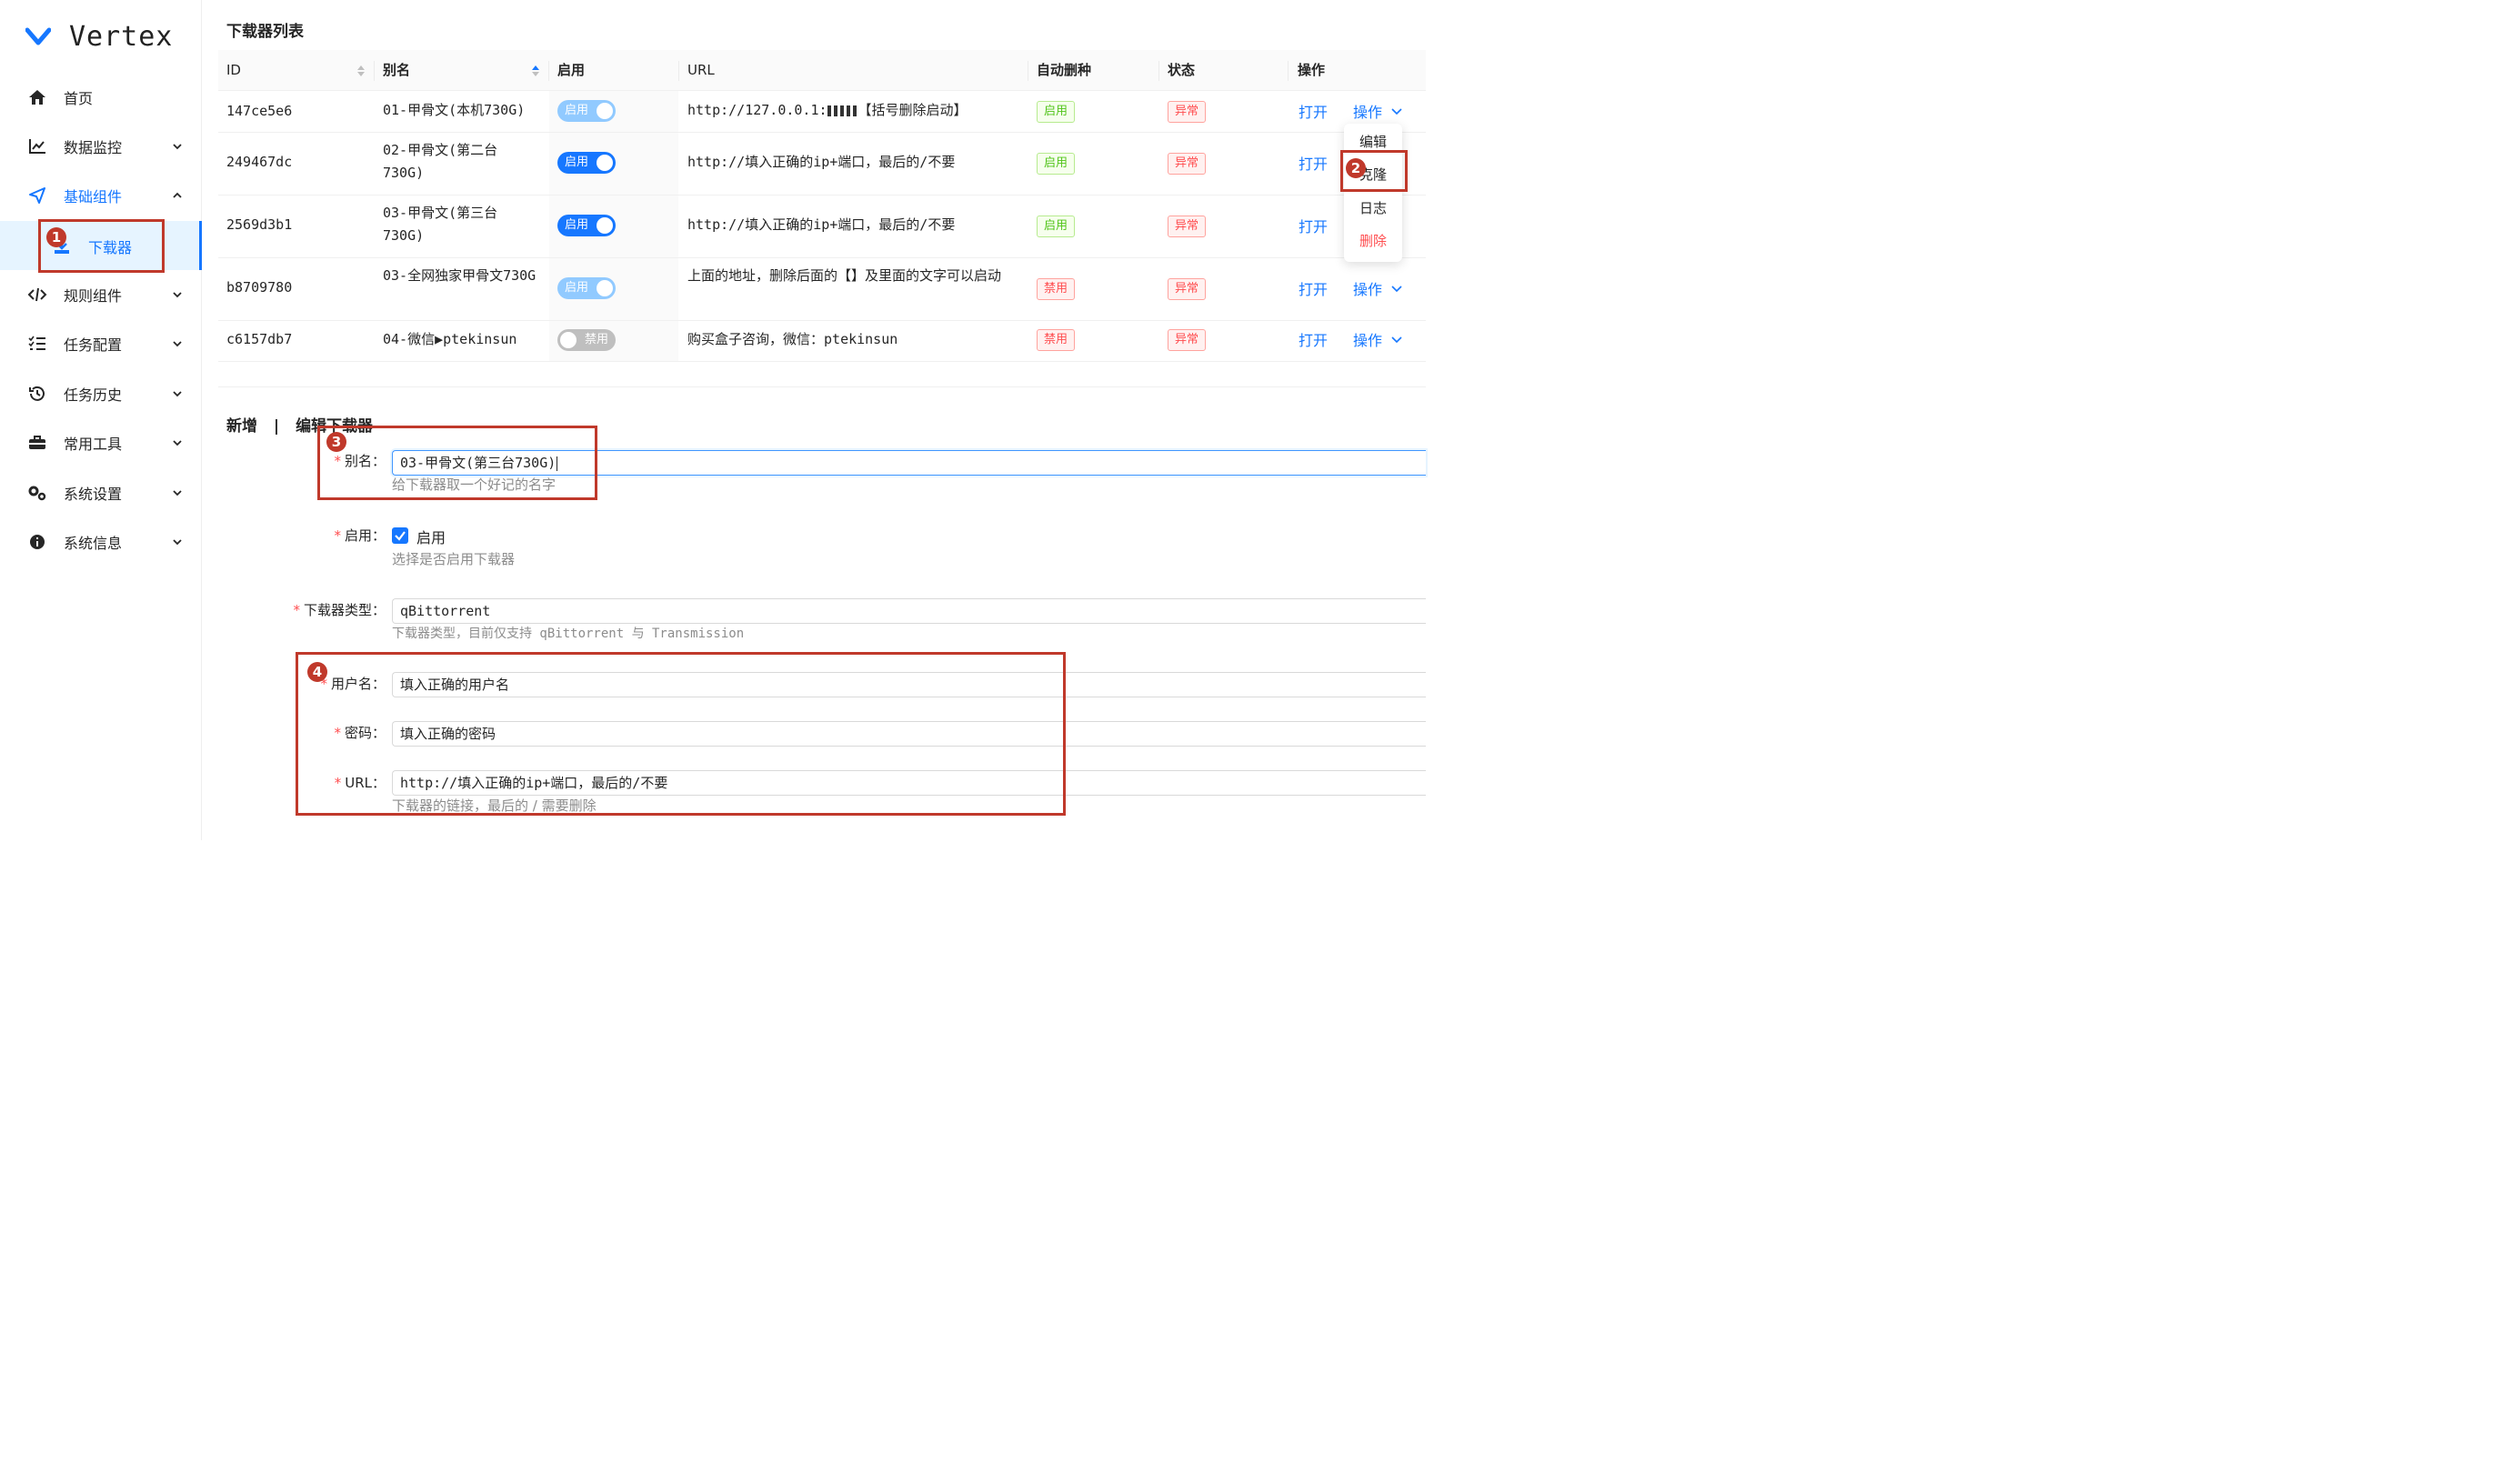 The image size is (2517, 1484). What do you see at coordinates (37, 443) in the screenshot?
I see `toolbox-icon` at bounding box center [37, 443].